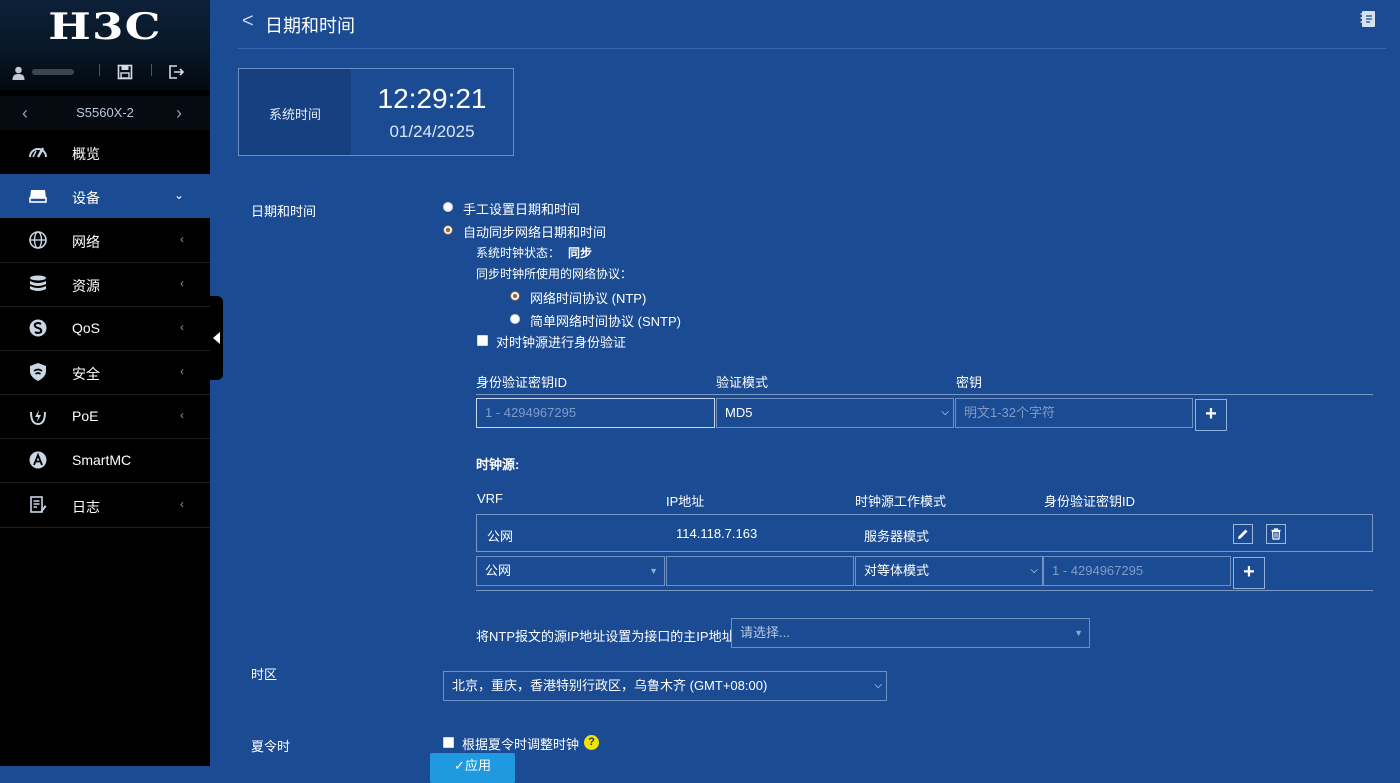 This screenshot has height=783, width=1400. I want to click on manual-time-radio, so click(448, 207).